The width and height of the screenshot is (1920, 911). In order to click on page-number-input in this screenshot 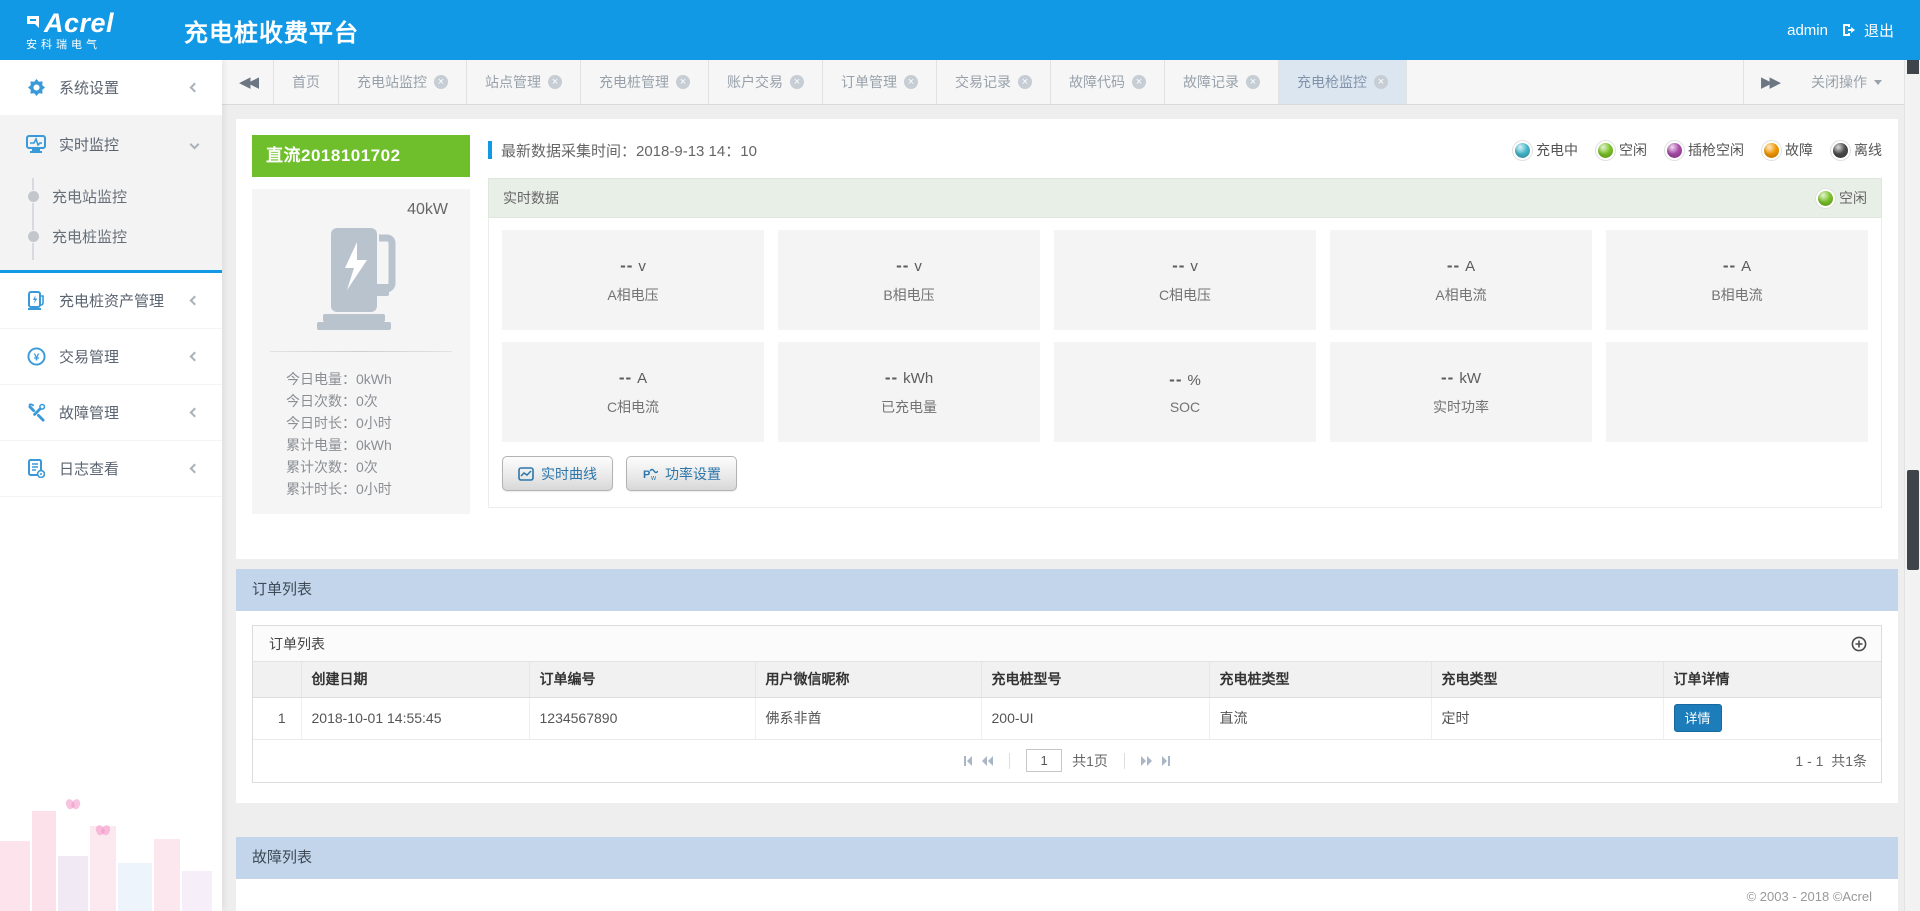, I will do `click(1044, 760)`.